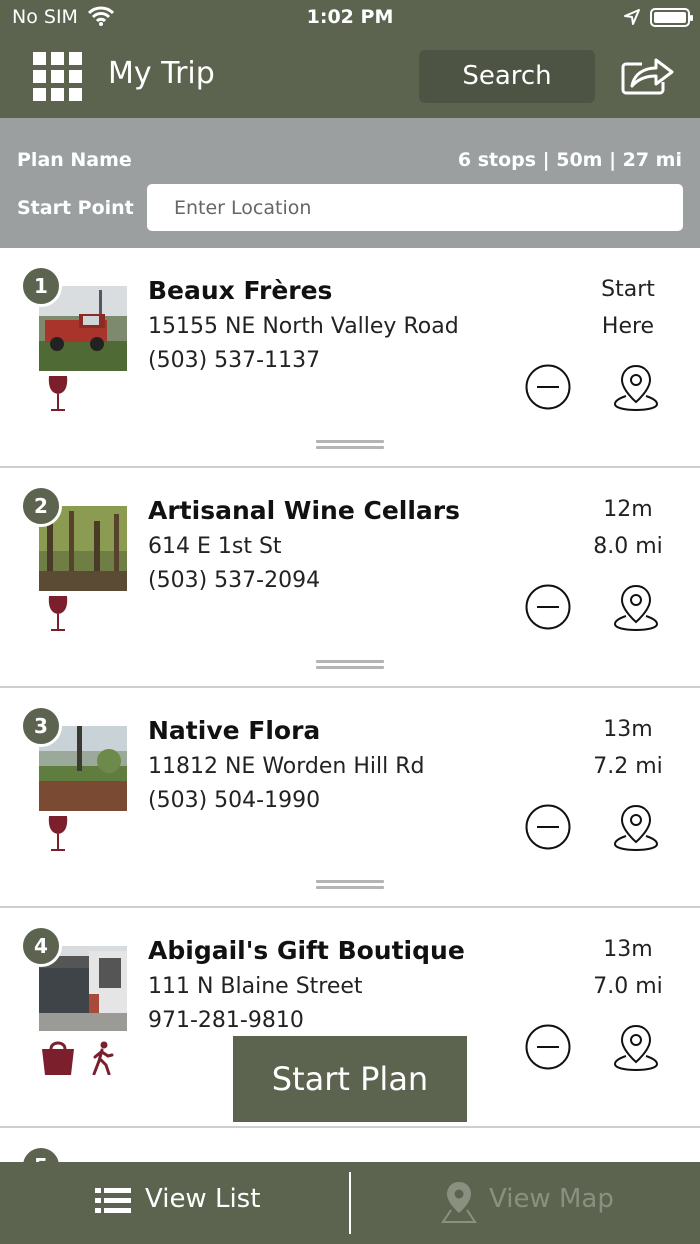 The image size is (700, 1244). What do you see at coordinates (74, 160) in the screenshot?
I see `plan-name-label: Plan Name` at bounding box center [74, 160].